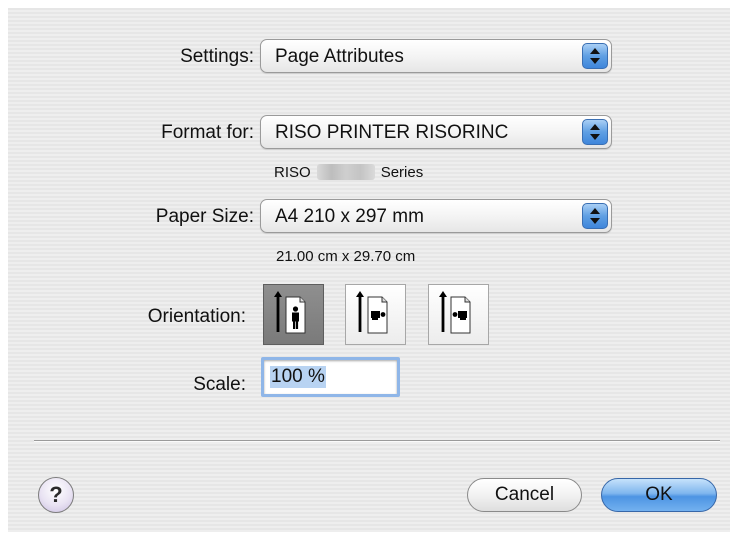 This screenshot has height=540, width=738. Describe the element at coordinates (455, 312) in the screenshot. I see `landscape-right-orientation-icon` at that location.